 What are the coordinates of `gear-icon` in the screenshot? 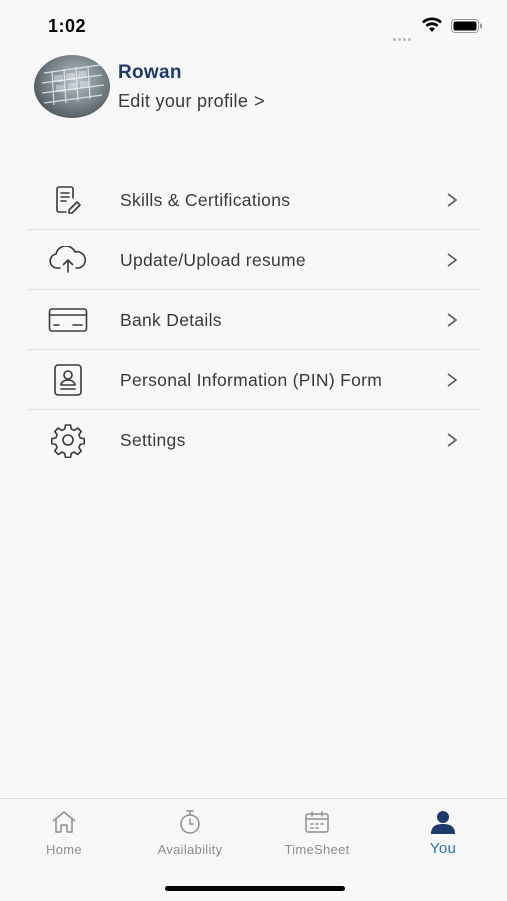 It's located at (68, 440).